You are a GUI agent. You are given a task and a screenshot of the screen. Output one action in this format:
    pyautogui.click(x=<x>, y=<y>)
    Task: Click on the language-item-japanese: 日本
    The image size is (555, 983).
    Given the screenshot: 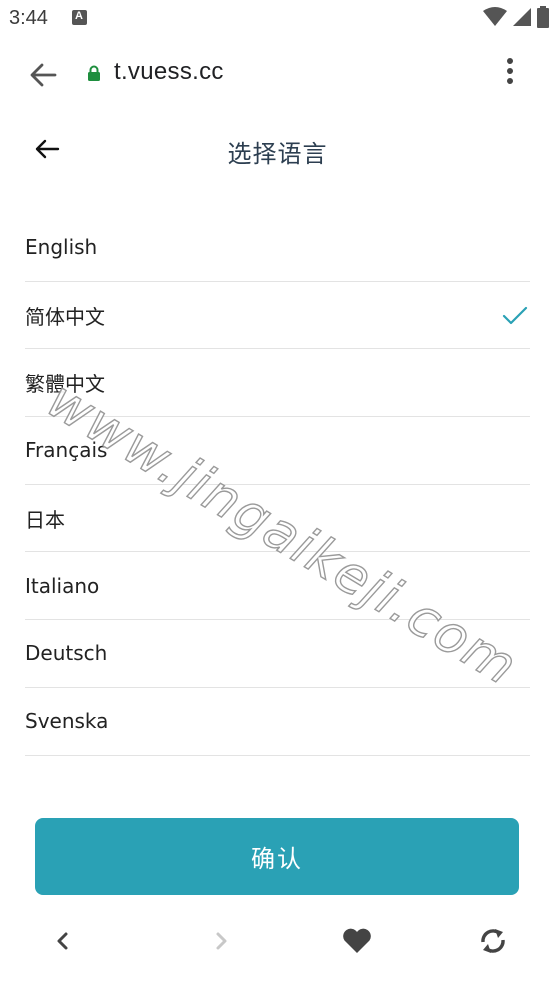 What is the action you would take?
    pyautogui.click(x=277, y=519)
    